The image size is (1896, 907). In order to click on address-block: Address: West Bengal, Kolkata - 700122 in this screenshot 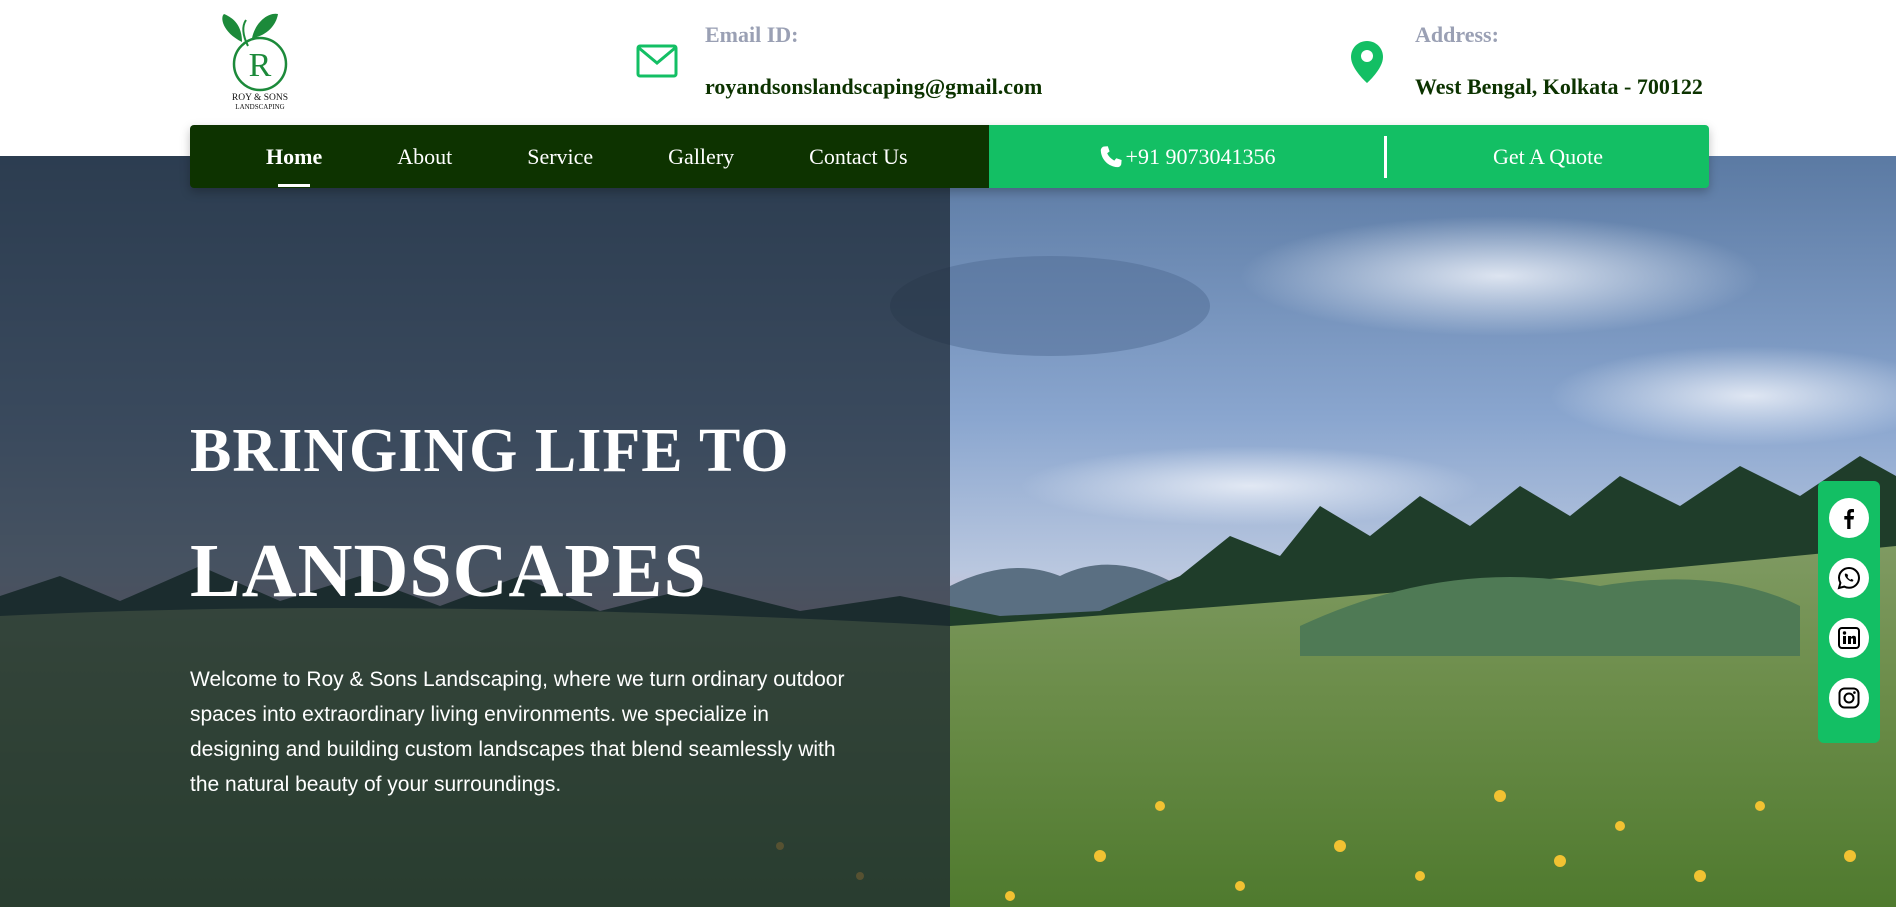, I will do `click(1559, 61)`.